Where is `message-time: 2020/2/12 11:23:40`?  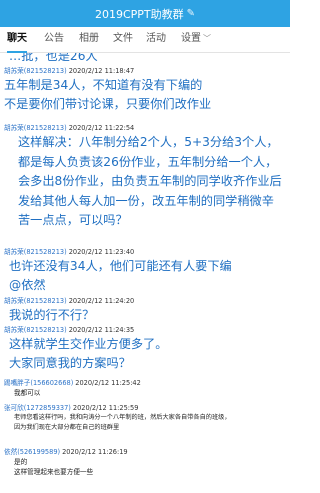
message-time: 2020/2/12 11:23:40 is located at coordinates (101, 252).